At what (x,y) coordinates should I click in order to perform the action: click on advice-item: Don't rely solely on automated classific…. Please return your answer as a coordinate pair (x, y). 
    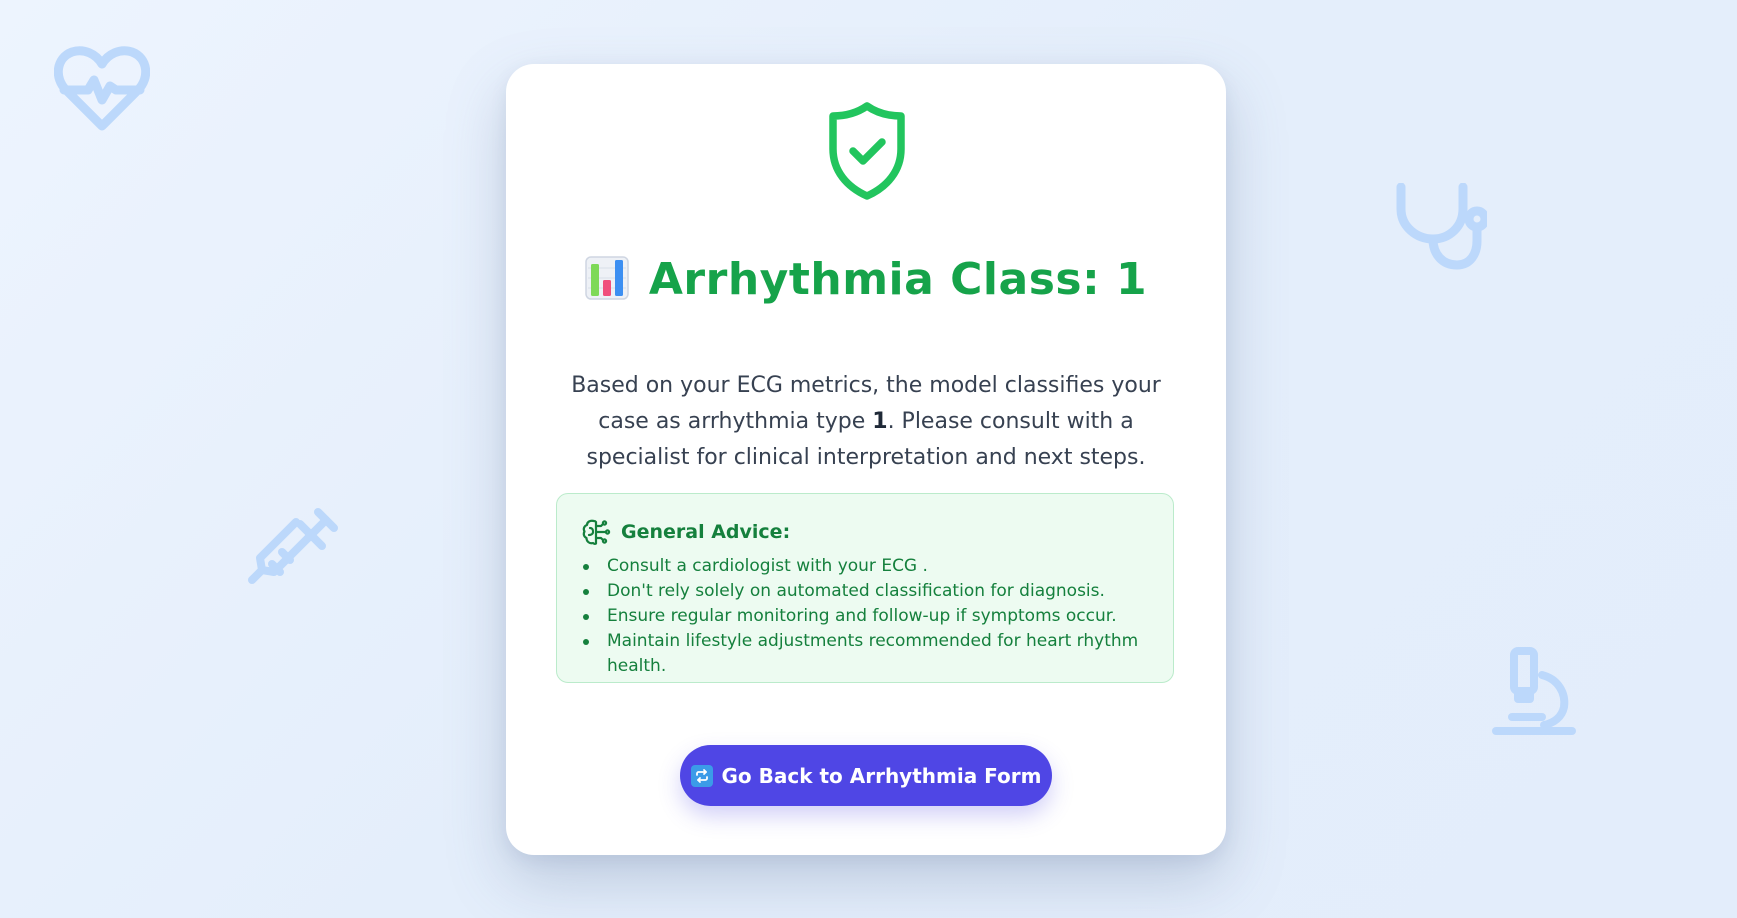
    Looking at the image, I should click on (878, 591).